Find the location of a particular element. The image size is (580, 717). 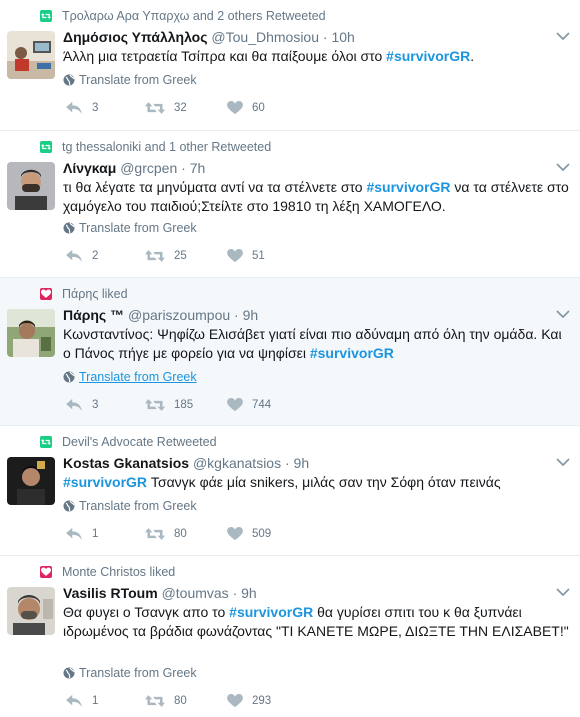

retweet-count: 80 is located at coordinates (180, 534).